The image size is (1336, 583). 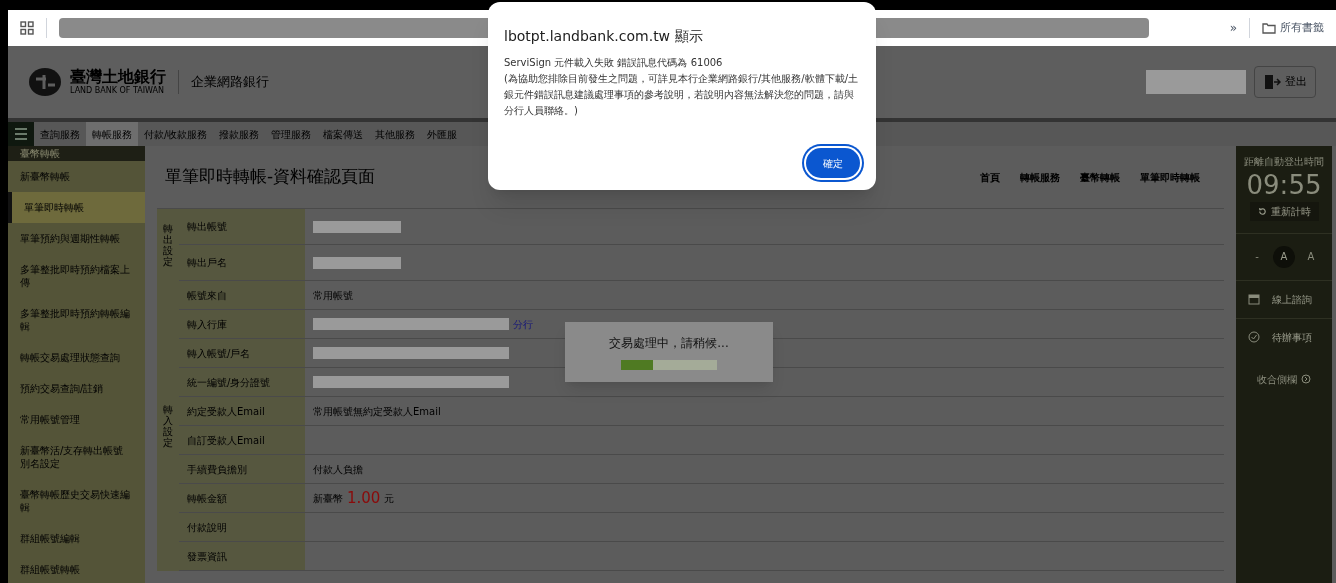 What do you see at coordinates (328, 498) in the screenshot?
I see `currency-label: 新臺幣` at bounding box center [328, 498].